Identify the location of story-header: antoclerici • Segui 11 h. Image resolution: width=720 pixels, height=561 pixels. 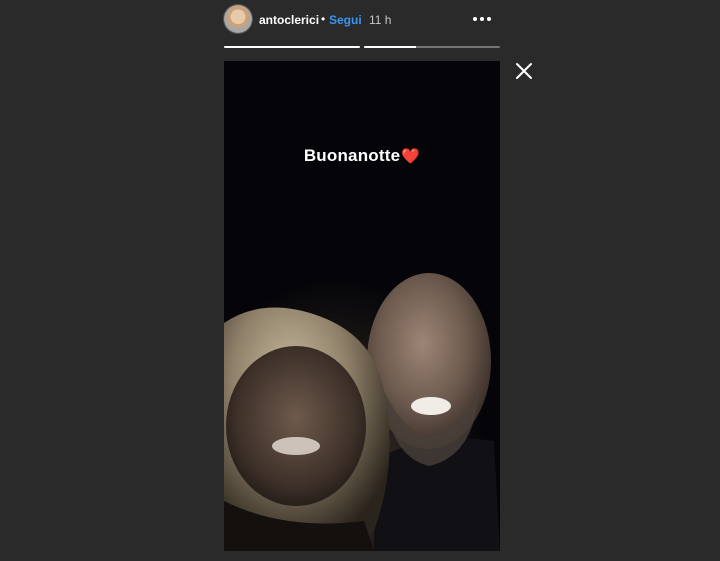
(363, 20).